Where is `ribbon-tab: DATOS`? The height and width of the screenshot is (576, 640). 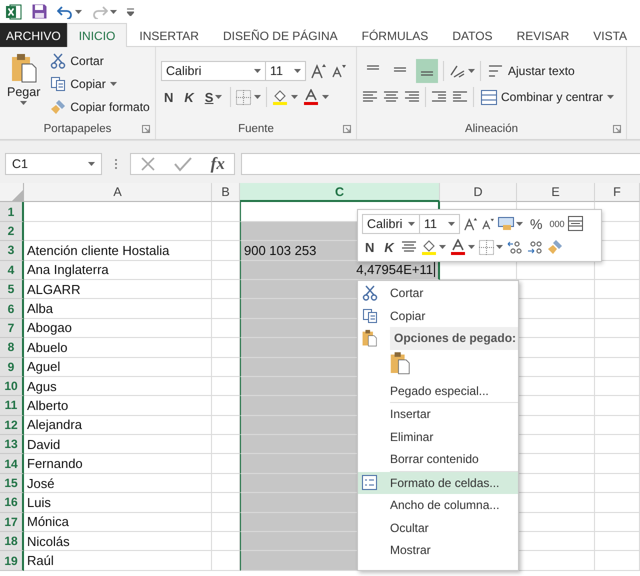
ribbon-tab: DATOS is located at coordinates (472, 35).